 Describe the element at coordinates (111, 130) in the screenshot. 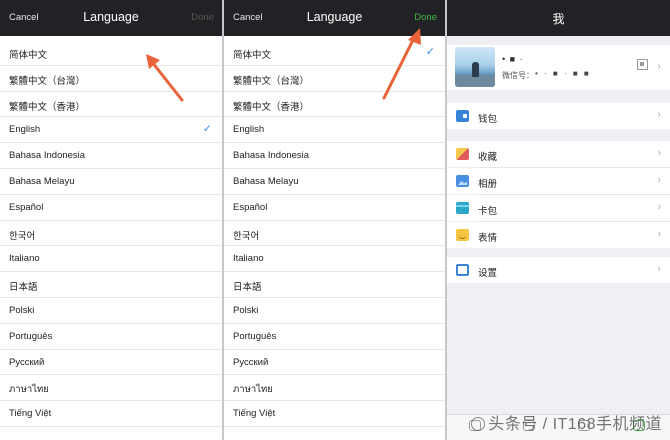

I see `language-option: English ✓` at that location.